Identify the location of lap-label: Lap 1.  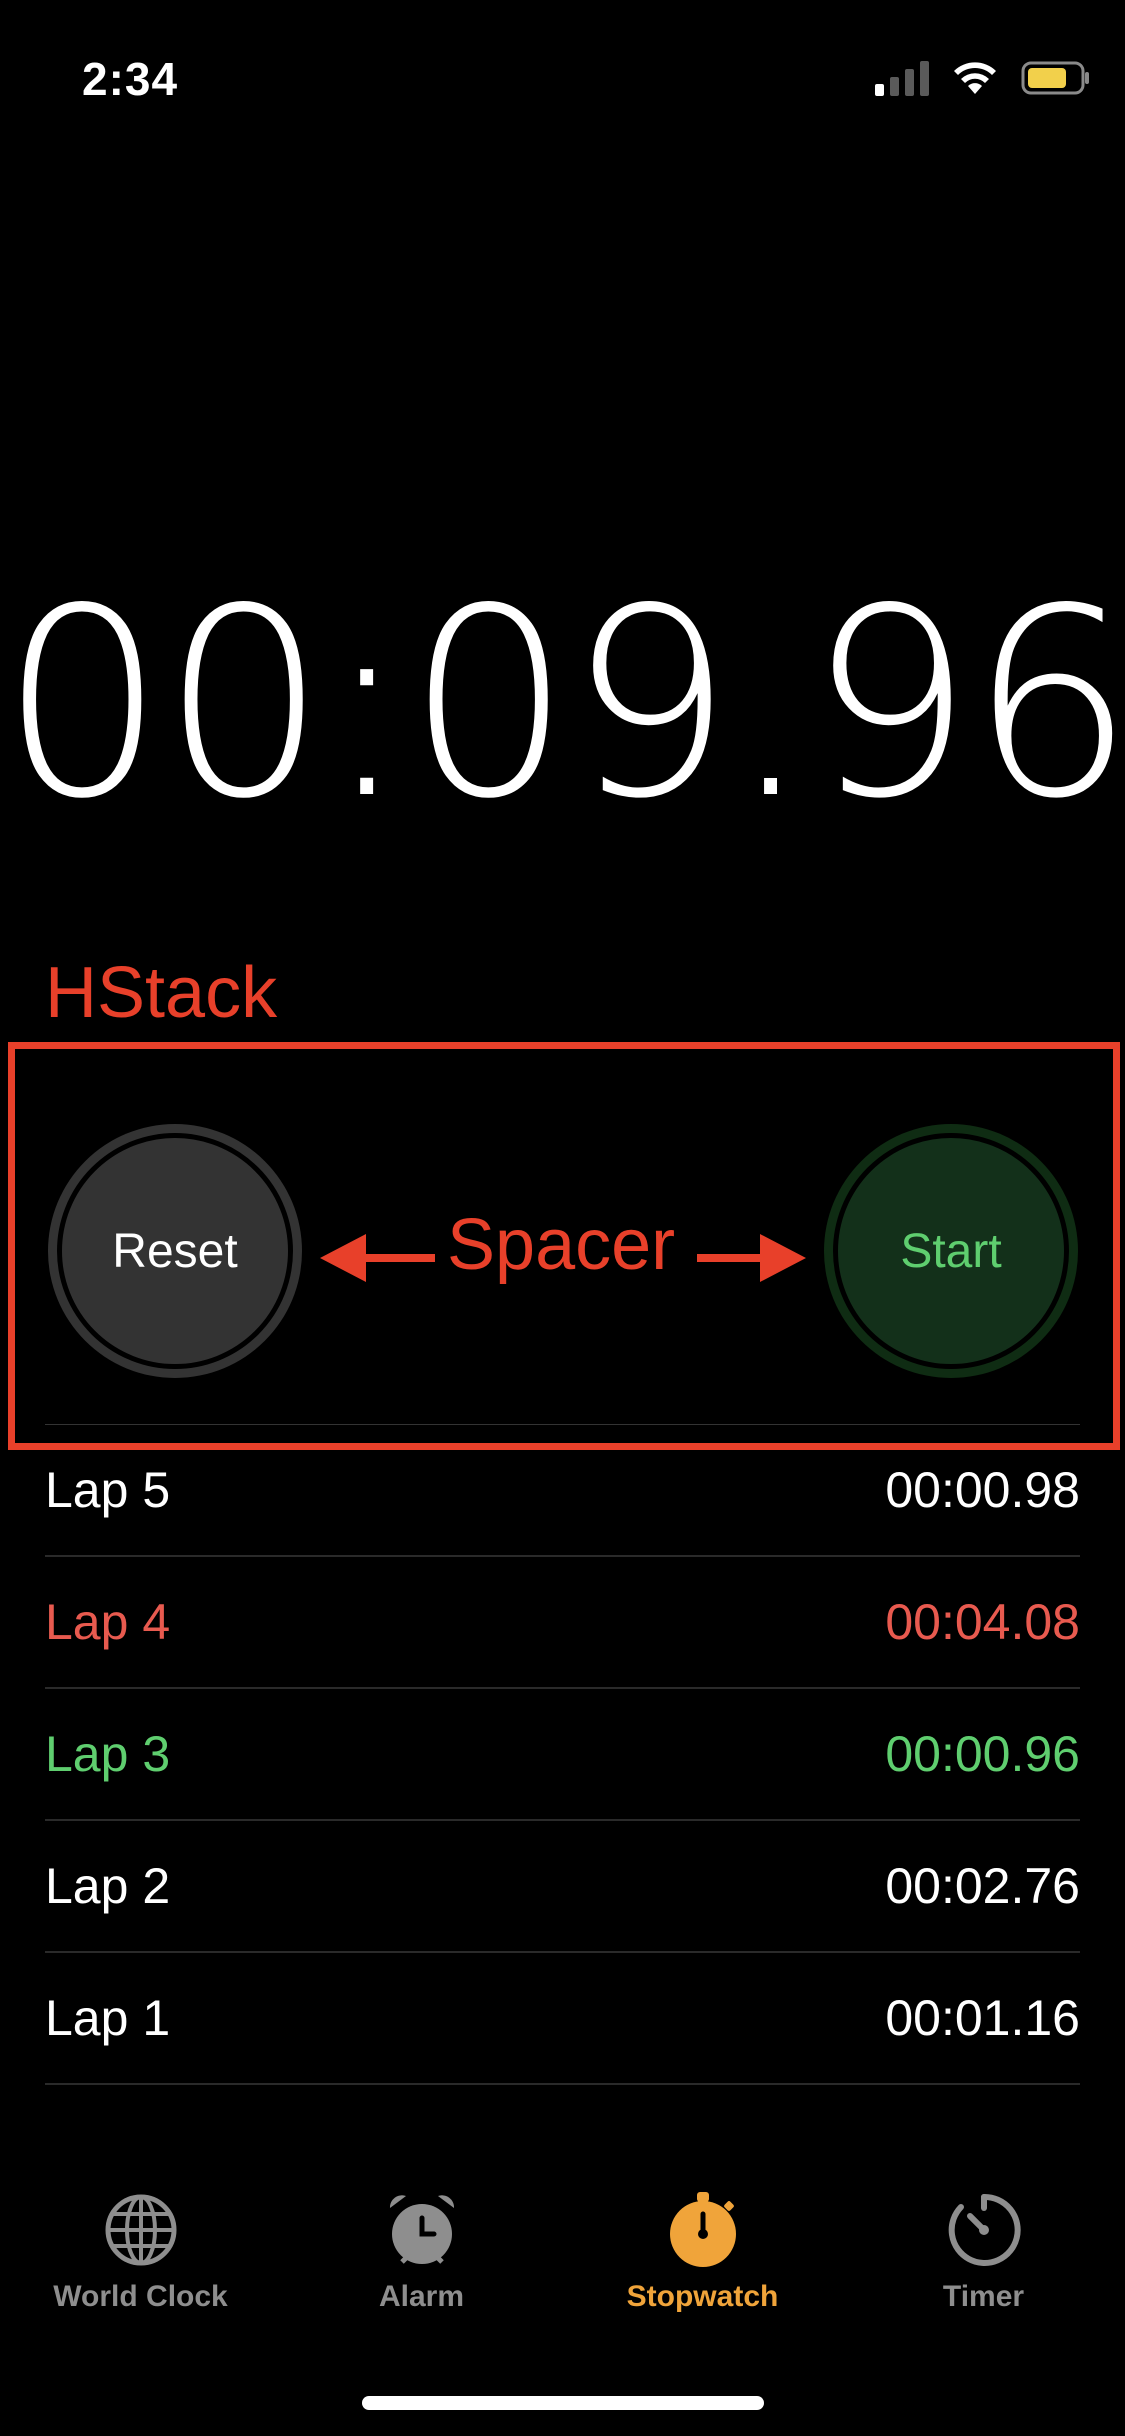
(108, 2018).